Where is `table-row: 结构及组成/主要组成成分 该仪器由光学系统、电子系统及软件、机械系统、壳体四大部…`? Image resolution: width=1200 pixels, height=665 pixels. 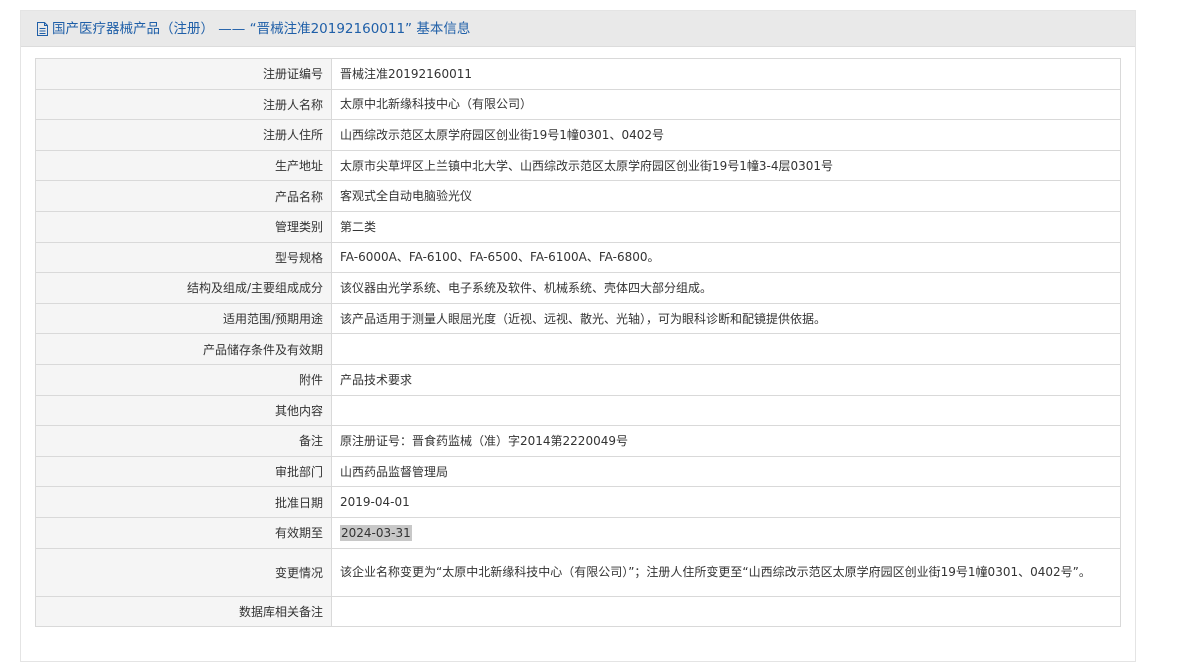
table-row: 结构及组成/主要组成成分 该仪器由光学系统、电子系统及软件、机械系统、壳体四大部… is located at coordinates (578, 288).